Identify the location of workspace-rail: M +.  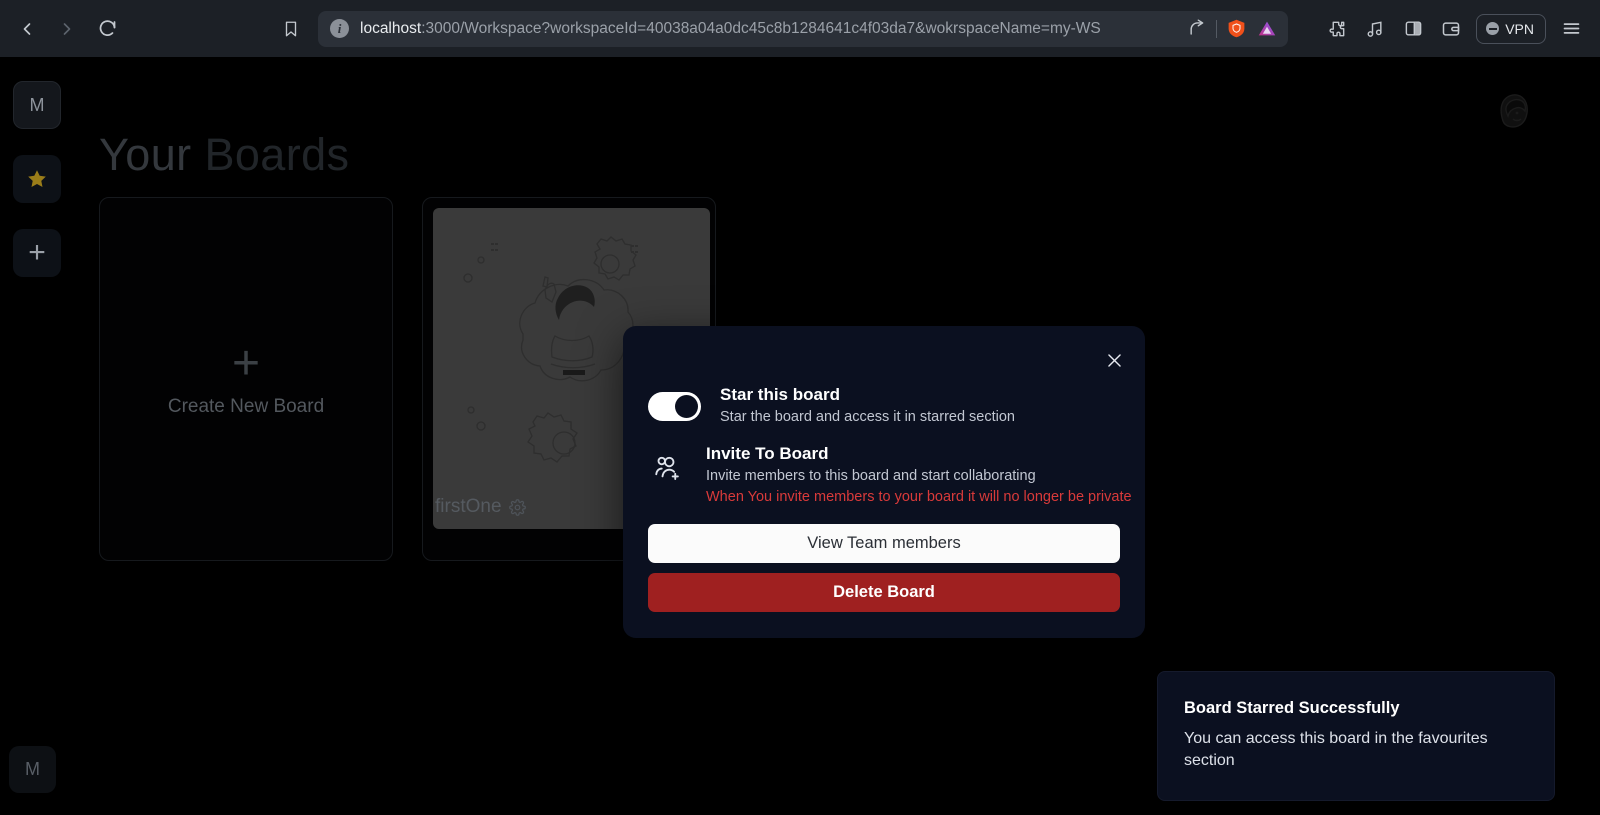
(37, 192).